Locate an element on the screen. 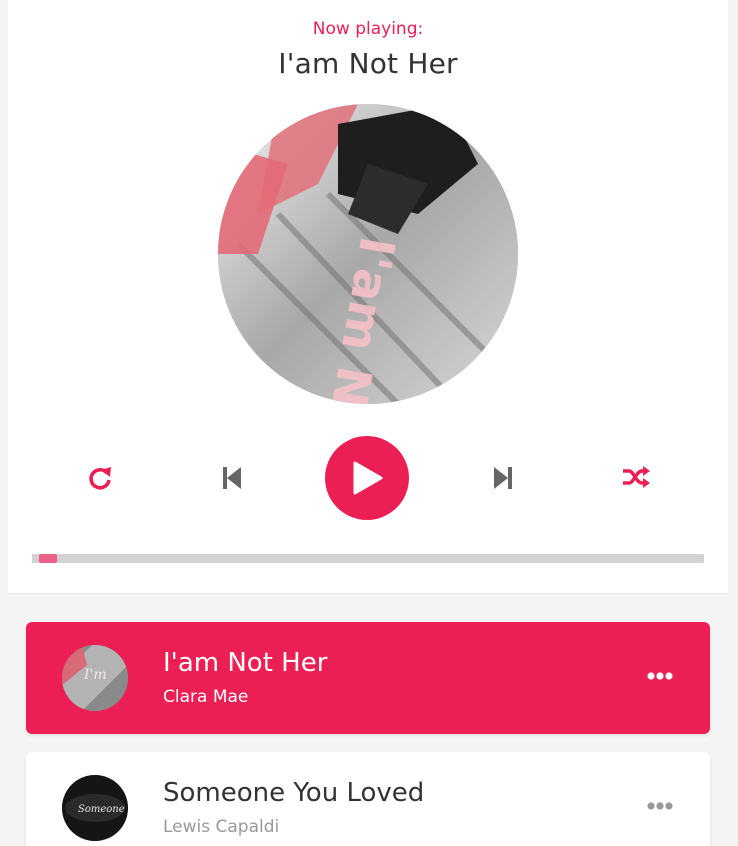 This screenshot has width=738, height=846. song-title: Someone You Loved is located at coordinates (294, 793).